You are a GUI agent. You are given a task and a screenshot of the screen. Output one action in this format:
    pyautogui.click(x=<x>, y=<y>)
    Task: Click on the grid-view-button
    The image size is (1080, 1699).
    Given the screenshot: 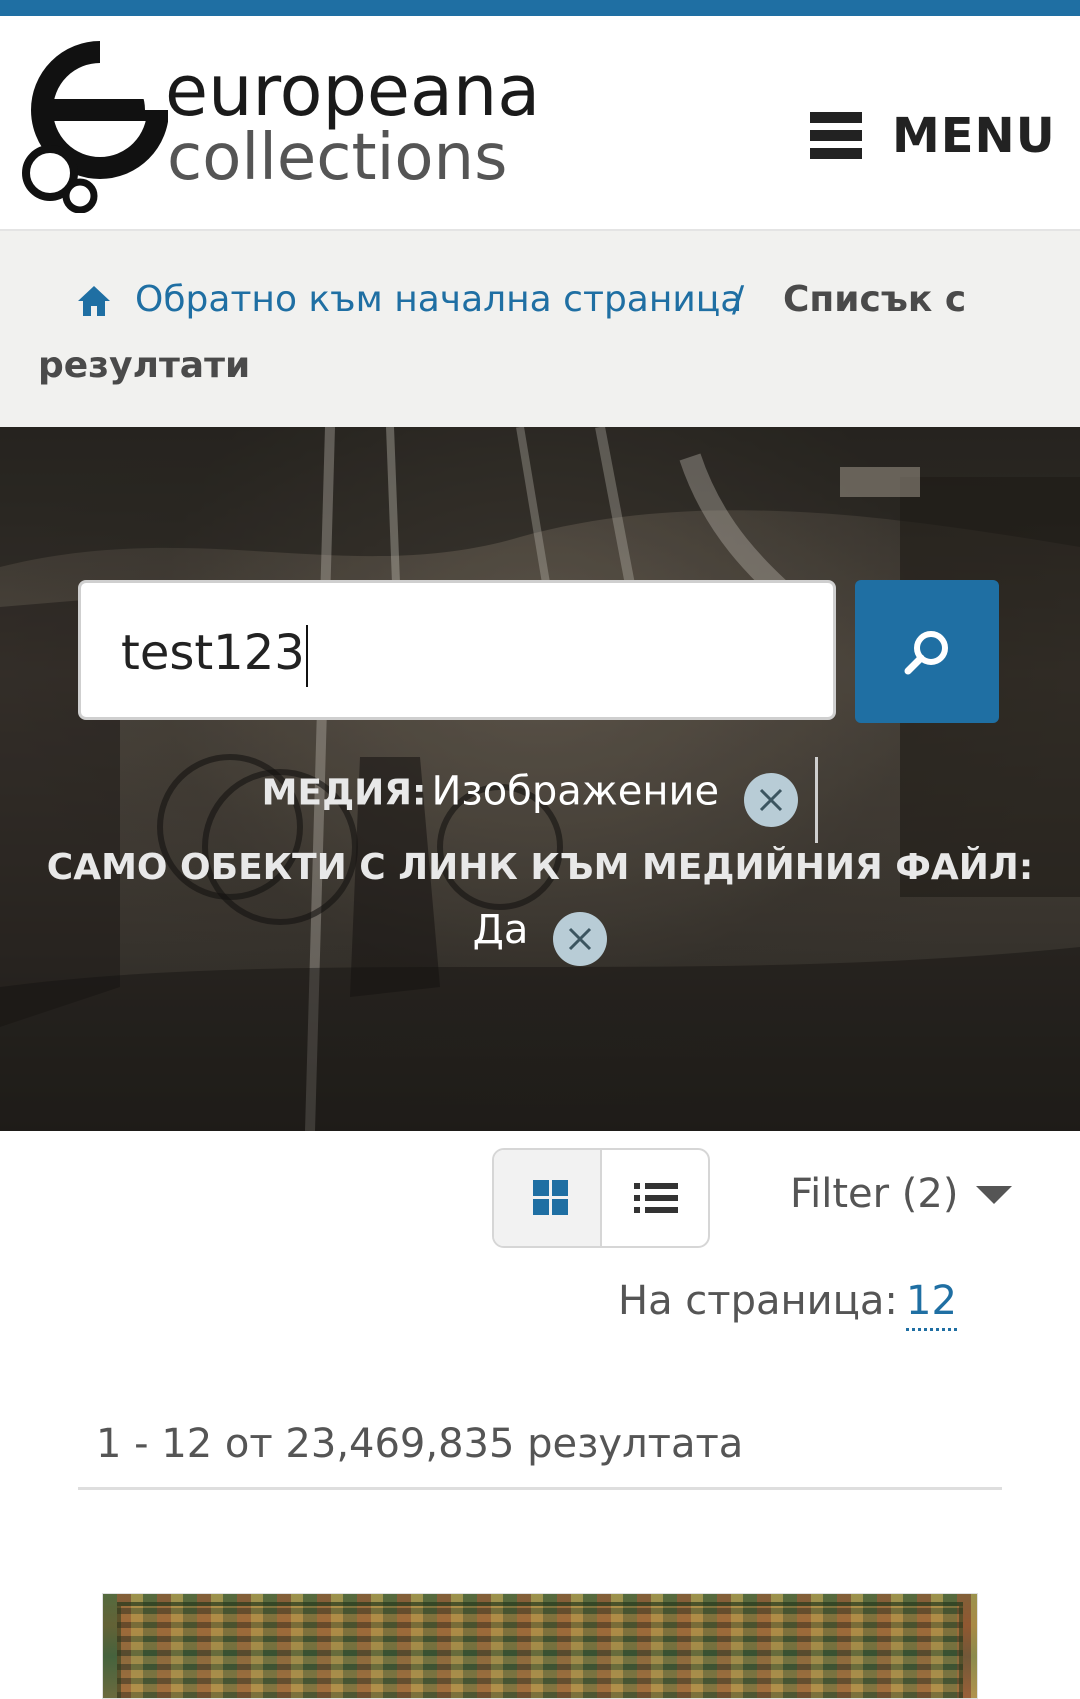 What is the action you would take?
    pyautogui.click(x=548, y=1198)
    